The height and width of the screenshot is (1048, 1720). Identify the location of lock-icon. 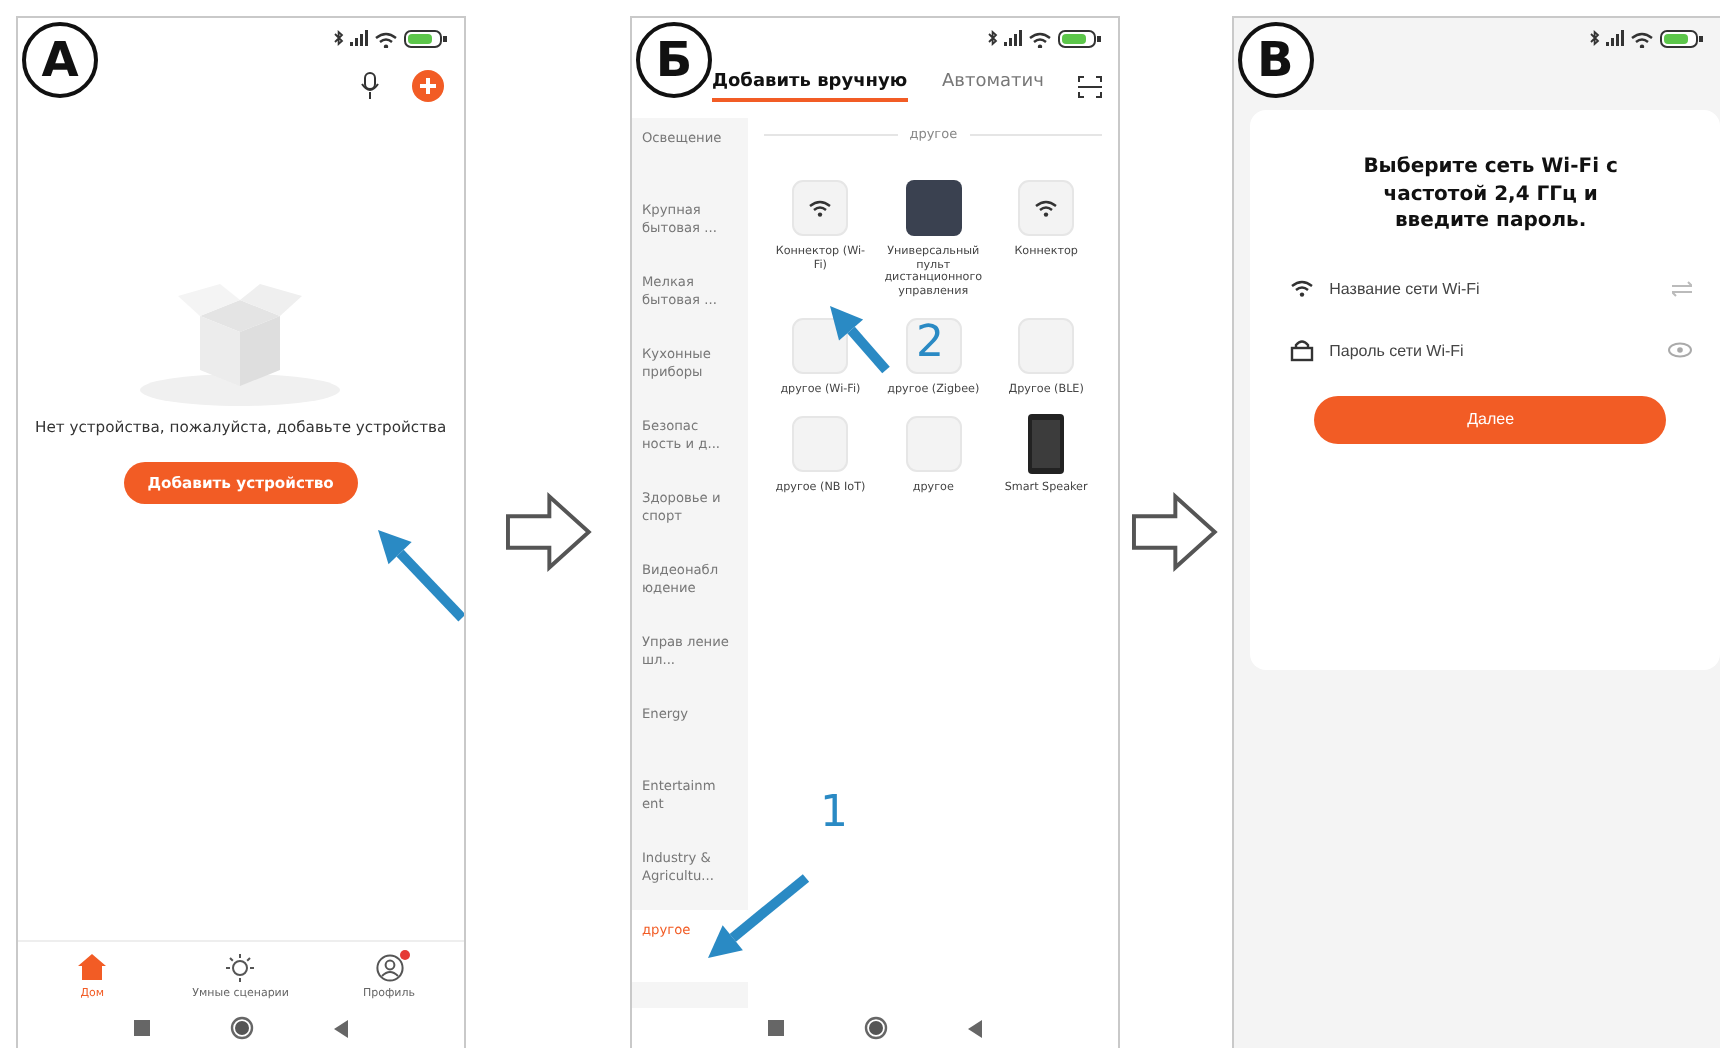
(1301, 350).